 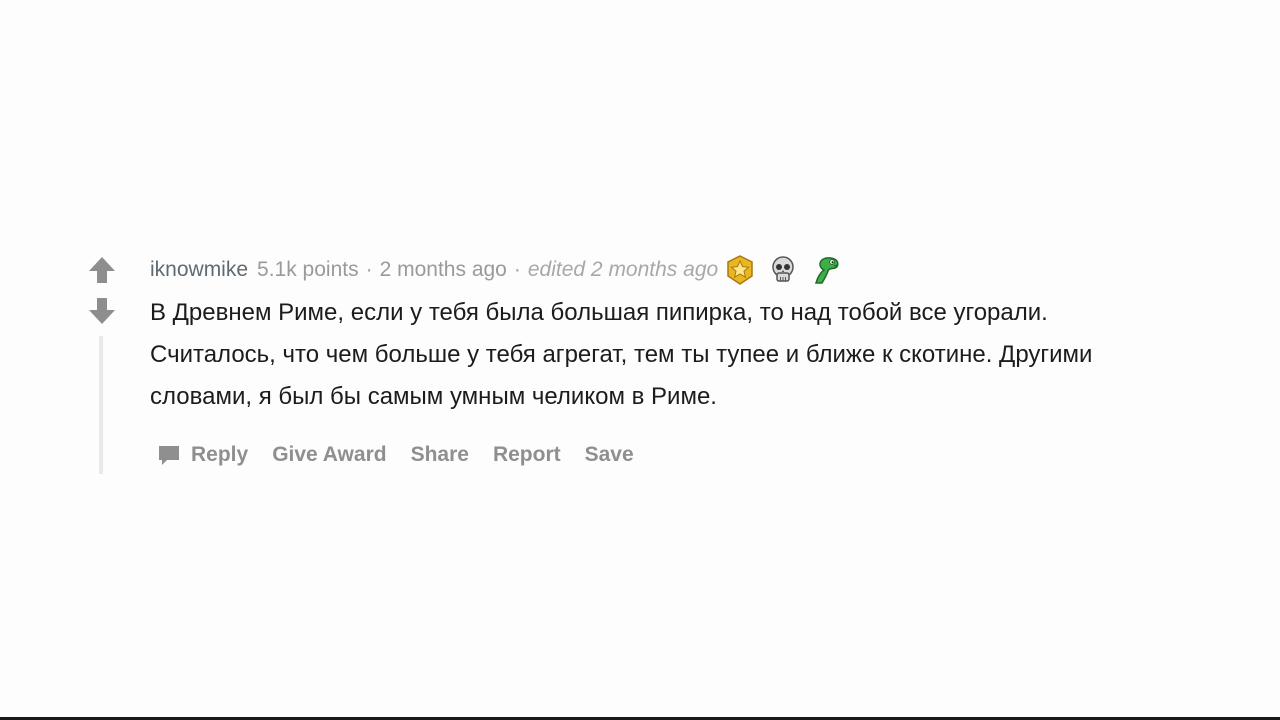 I want to click on gold-star-award-icon, so click(x=740, y=270).